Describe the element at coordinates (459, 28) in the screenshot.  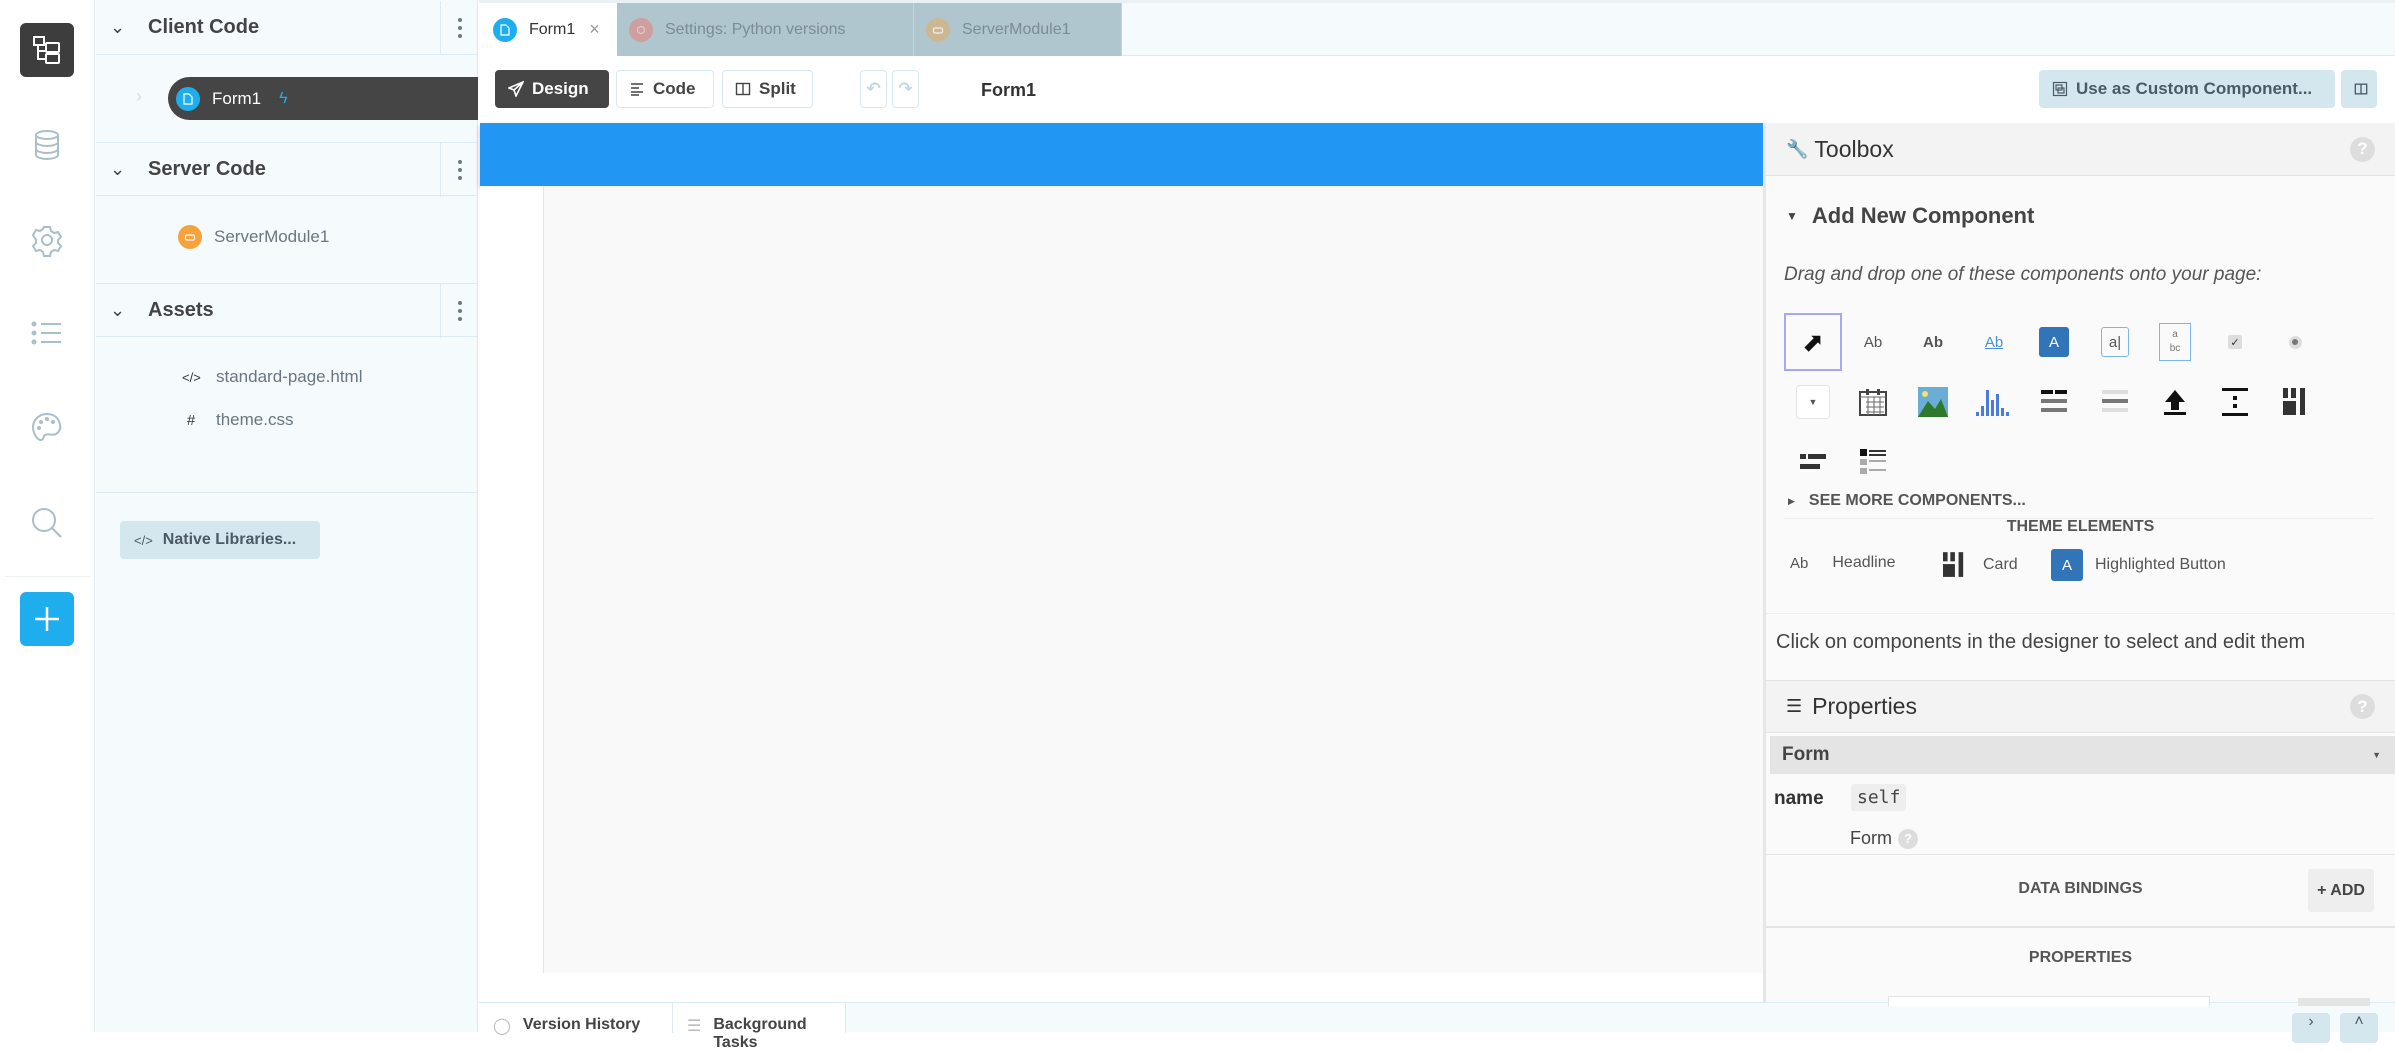
I see `client-code-menu-button` at that location.